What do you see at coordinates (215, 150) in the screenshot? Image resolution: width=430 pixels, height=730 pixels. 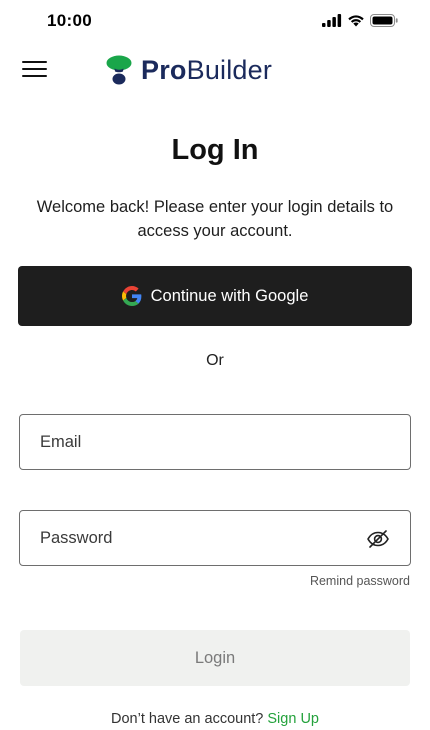 I see `page-title: Log In` at bounding box center [215, 150].